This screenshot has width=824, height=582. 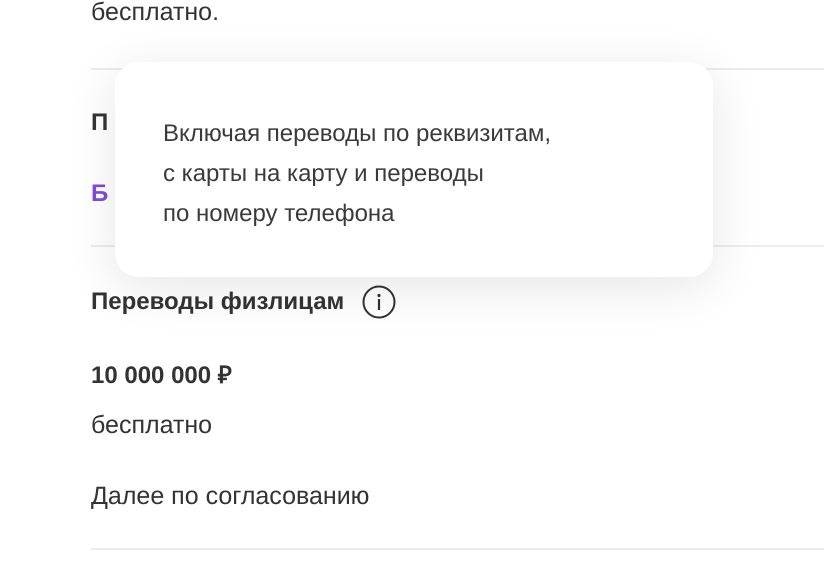 I want to click on section-title: Переводы физлицам, so click(x=217, y=302).